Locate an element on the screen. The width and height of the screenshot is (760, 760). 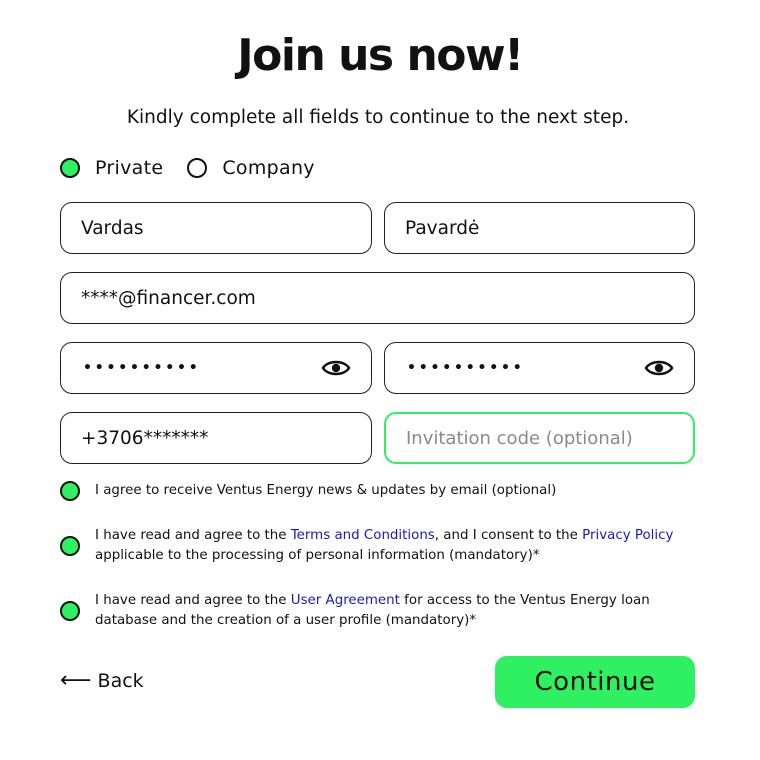
radio-private: Private is located at coordinates (111, 168).